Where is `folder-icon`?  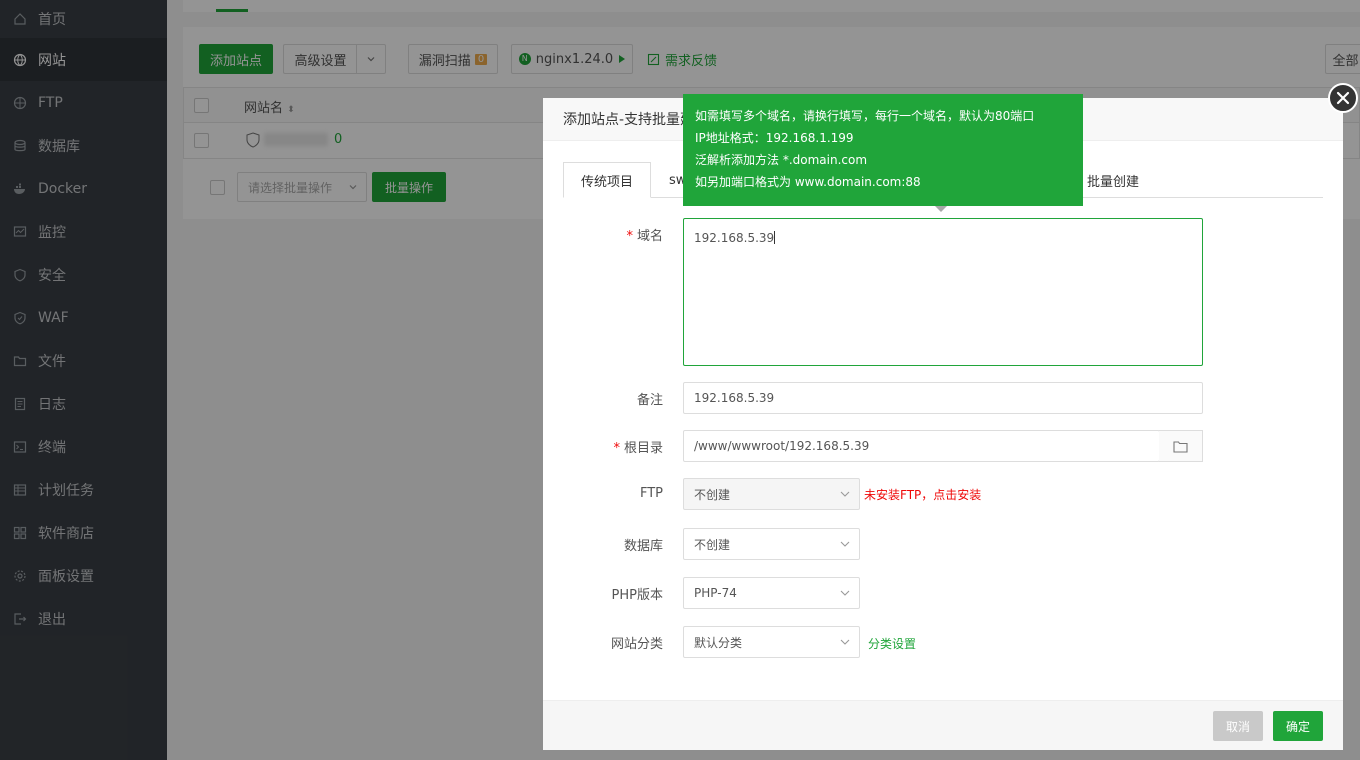 folder-icon is located at coordinates (1180, 446).